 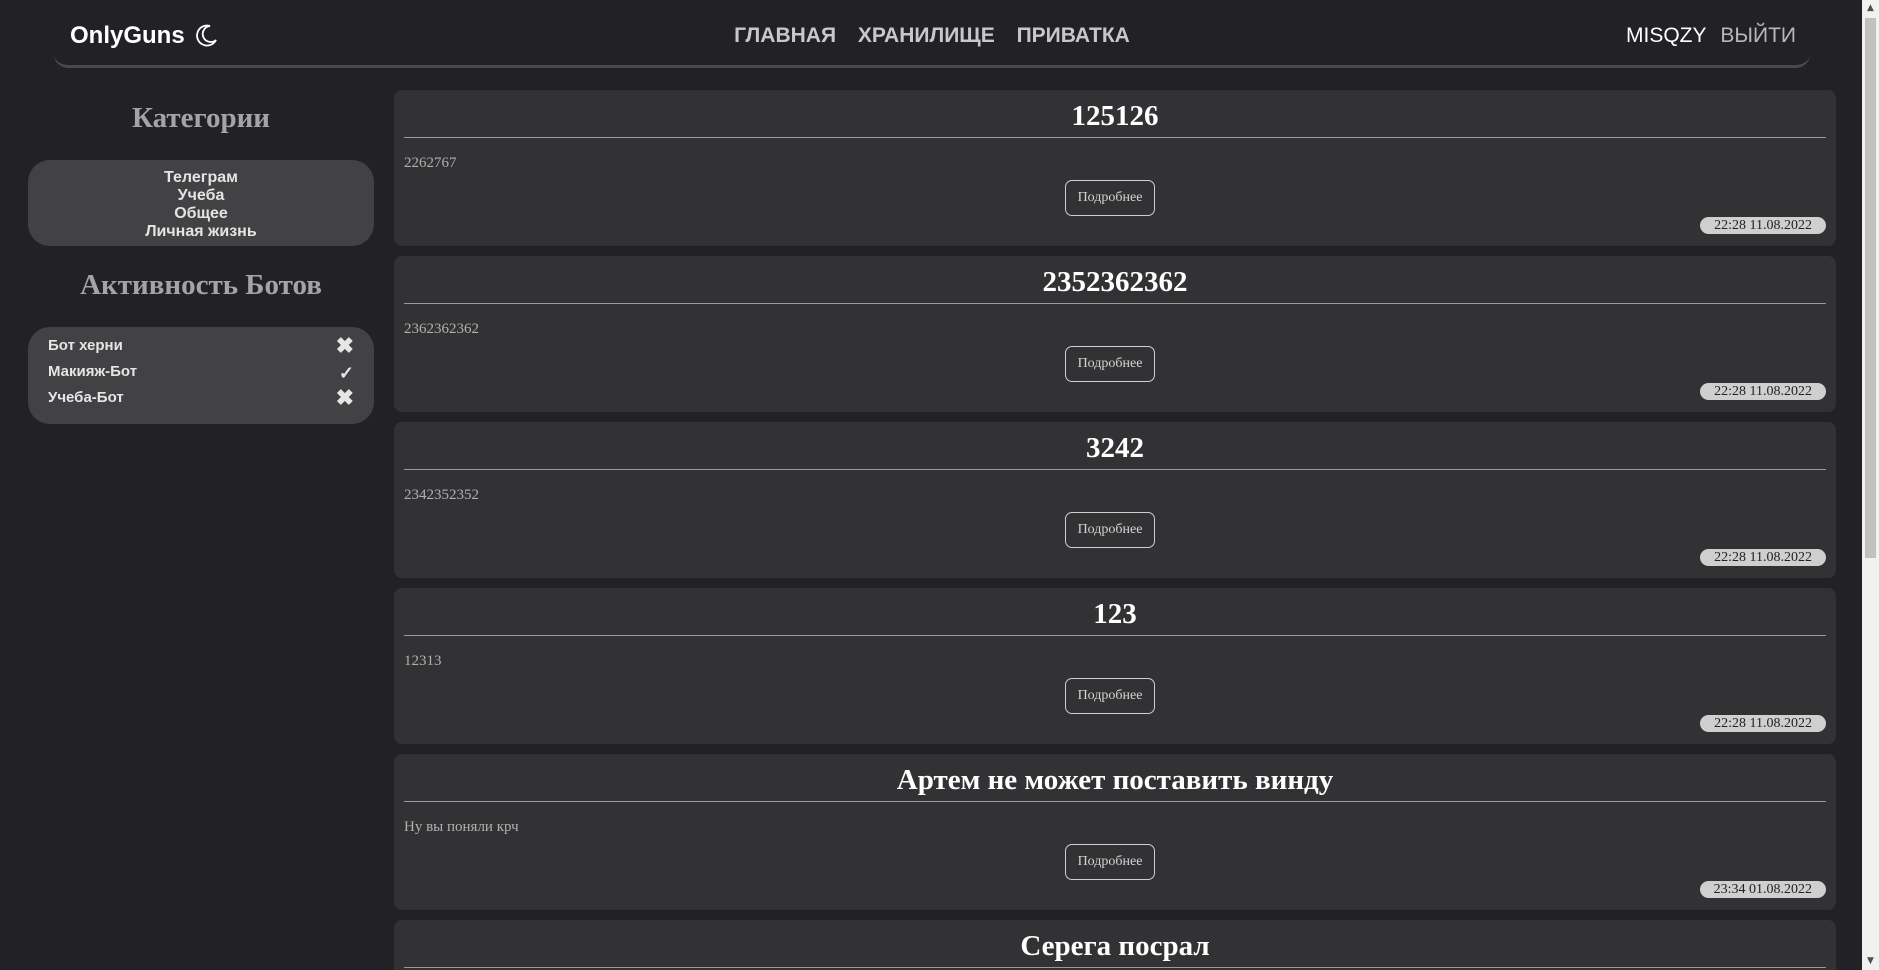 What do you see at coordinates (785, 35) in the screenshot?
I see `nav-link-home: ГЛАВНАЯ` at bounding box center [785, 35].